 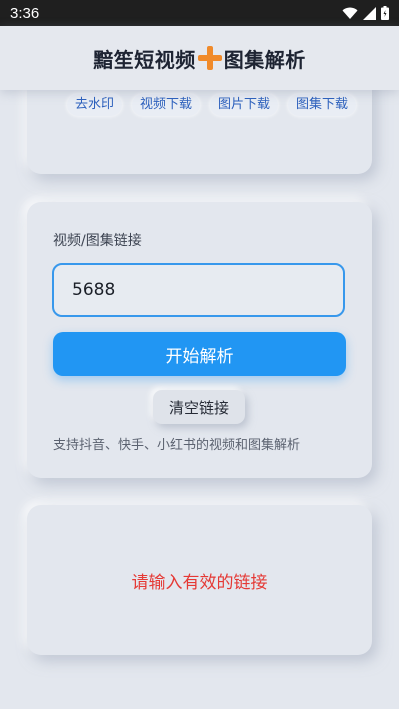 What do you see at coordinates (199, 354) in the screenshot?
I see `parse-button: 开始解析` at bounding box center [199, 354].